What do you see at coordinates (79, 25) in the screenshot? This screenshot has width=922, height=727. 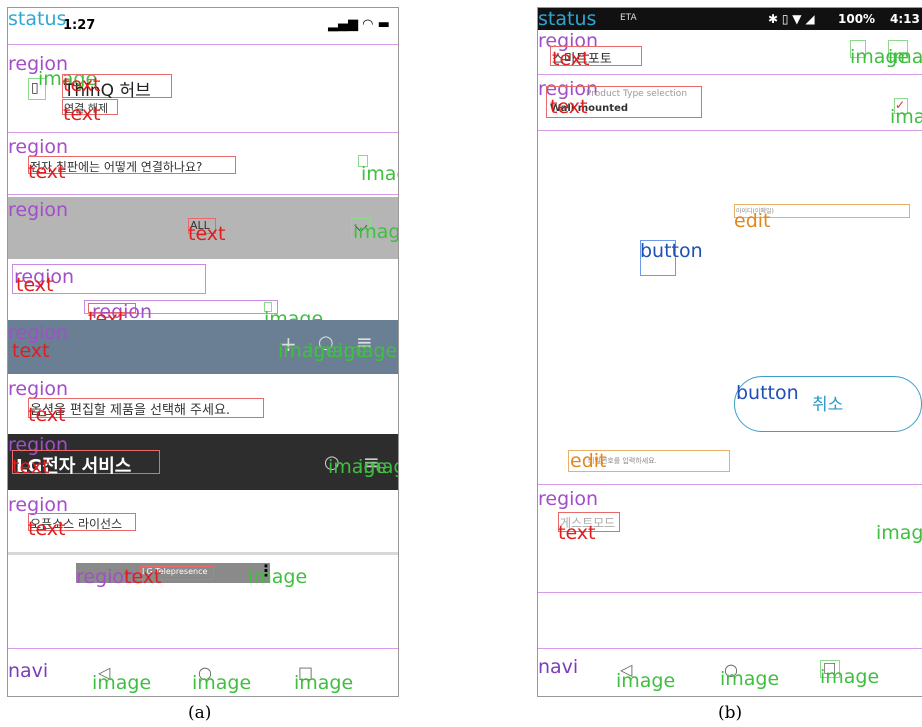 I see `status-time: 1:27` at bounding box center [79, 25].